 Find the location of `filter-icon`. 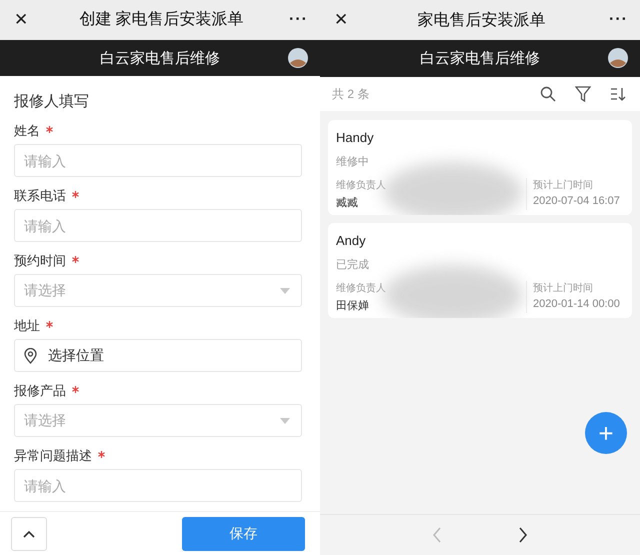

filter-icon is located at coordinates (583, 94).